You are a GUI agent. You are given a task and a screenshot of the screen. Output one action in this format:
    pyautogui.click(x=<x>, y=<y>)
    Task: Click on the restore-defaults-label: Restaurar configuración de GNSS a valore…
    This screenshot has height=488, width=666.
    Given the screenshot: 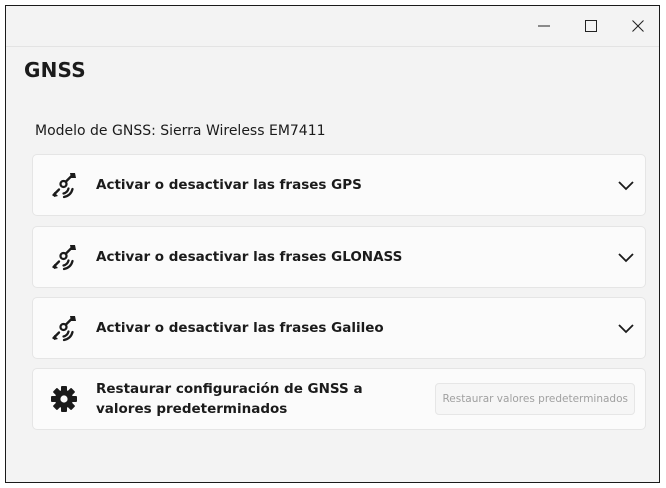 What is the action you would take?
    pyautogui.click(x=229, y=399)
    